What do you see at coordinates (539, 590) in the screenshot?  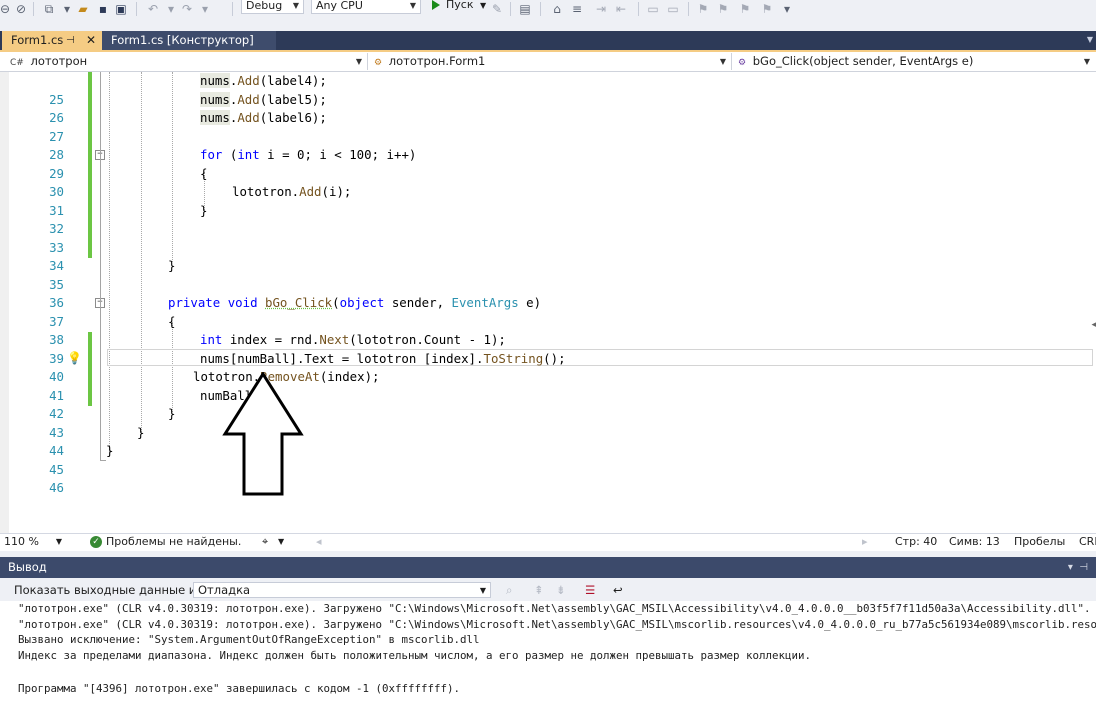 I see `prev-message-icon: ⇞` at bounding box center [539, 590].